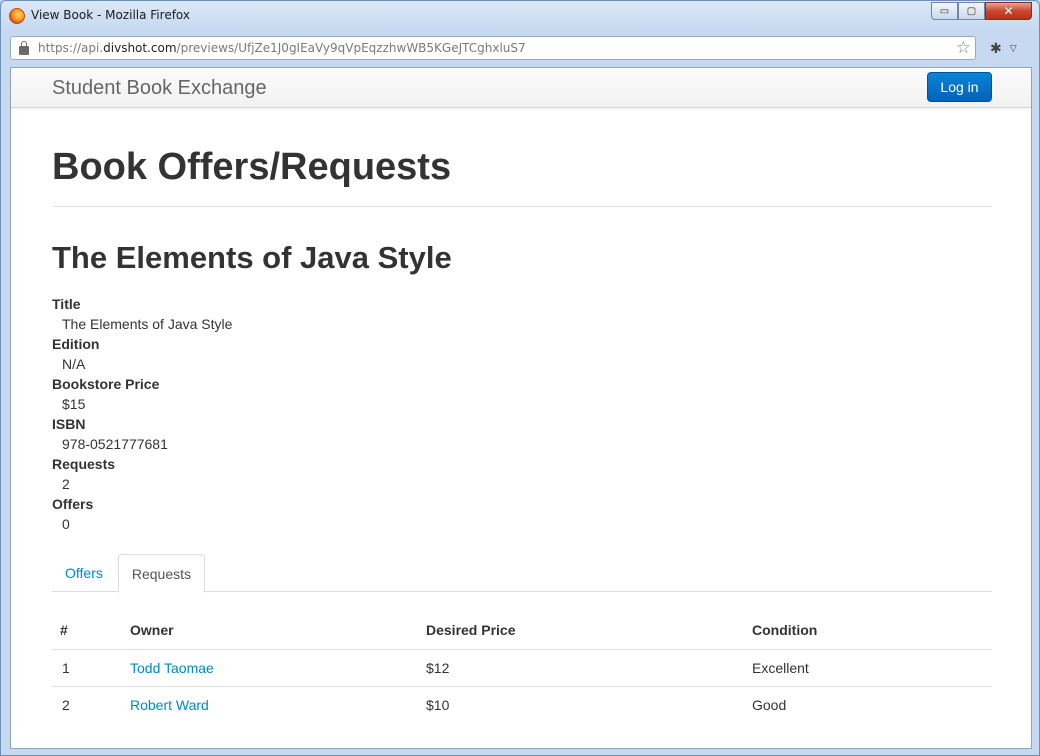  Describe the element at coordinates (84, 573) in the screenshot. I see `tab-offers: Offers` at that location.